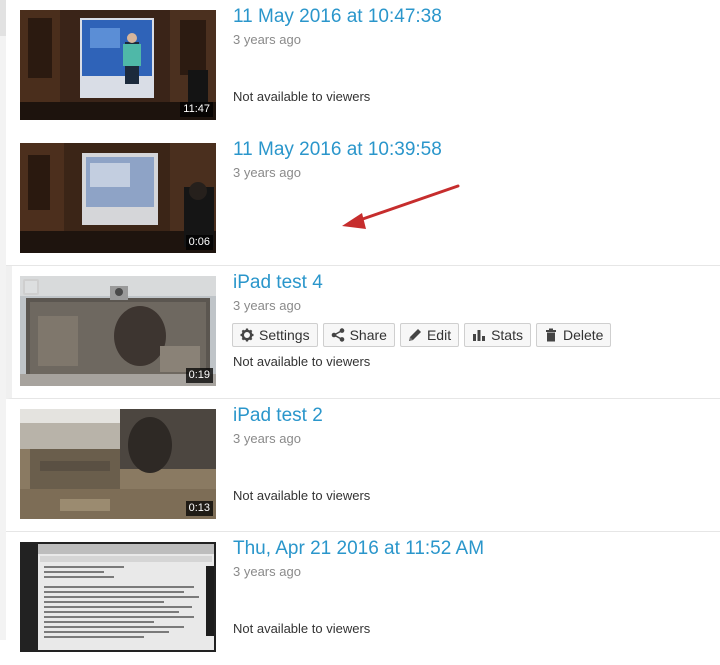 This screenshot has height=665, width=720. I want to click on video-thumbnail: 0:19, so click(118, 331).